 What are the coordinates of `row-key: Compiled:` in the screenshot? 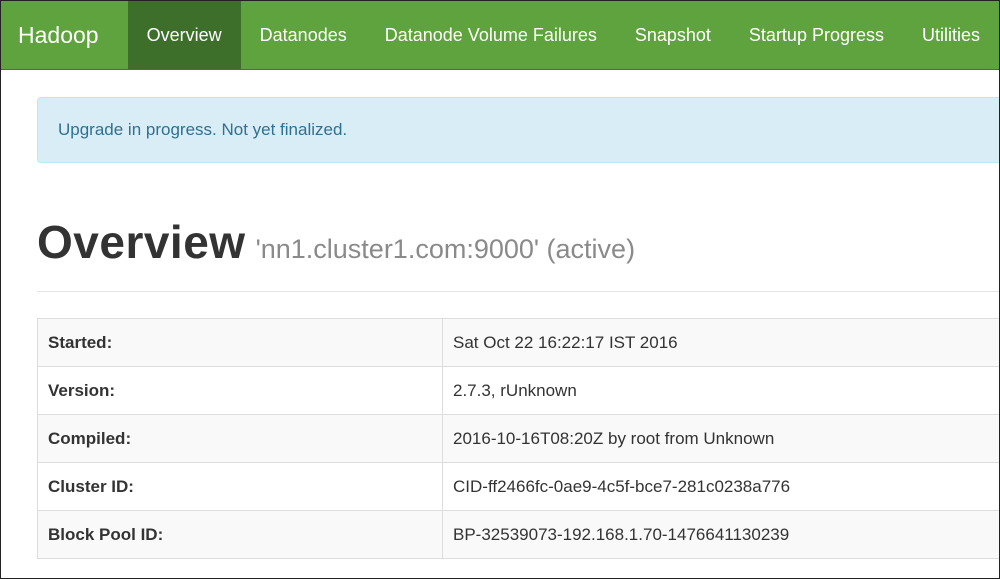 It's located at (240, 438).